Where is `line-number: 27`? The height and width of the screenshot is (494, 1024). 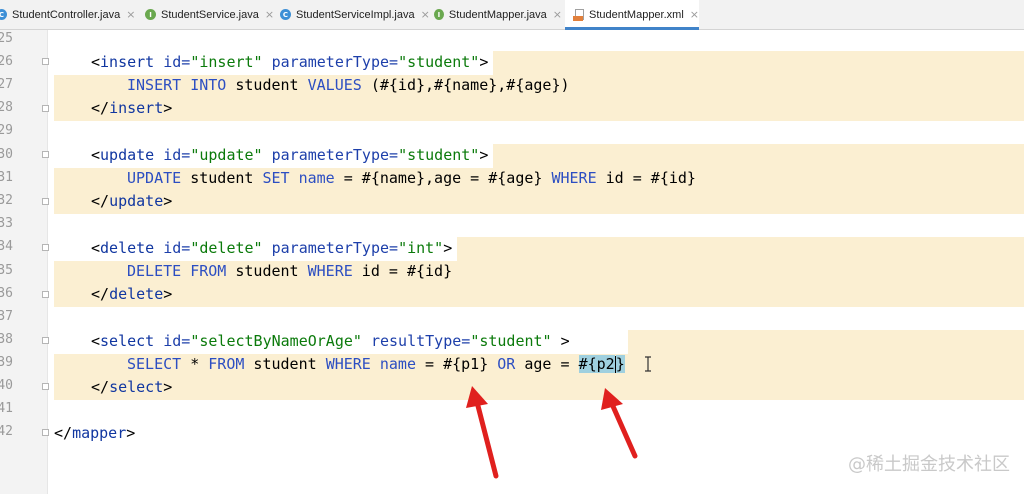
line-number: 27 is located at coordinates (6, 84).